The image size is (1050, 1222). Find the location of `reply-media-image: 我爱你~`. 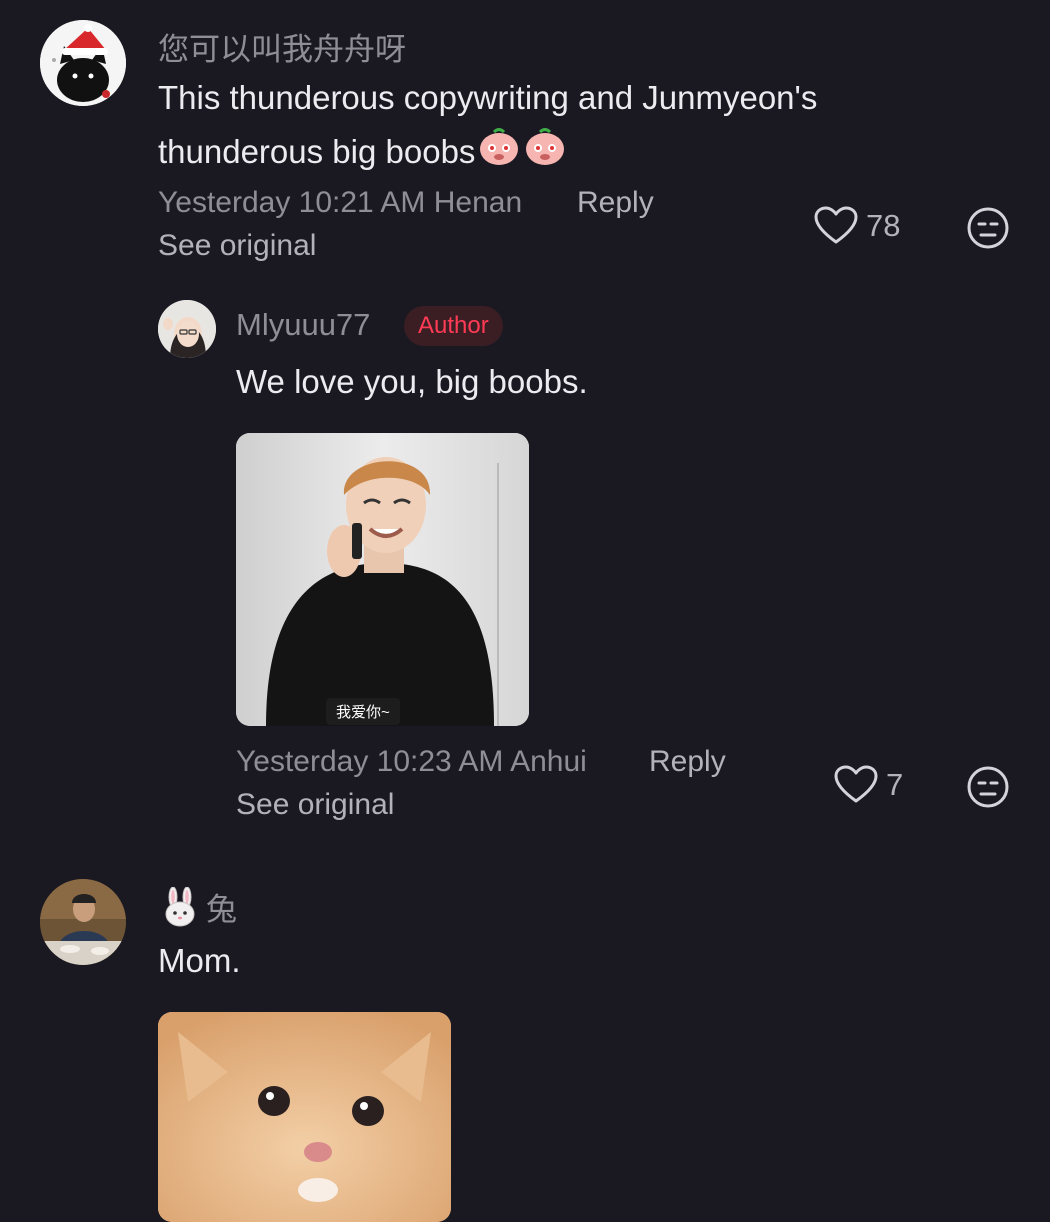

reply-media-image: 我爱你~ is located at coordinates (382, 579).